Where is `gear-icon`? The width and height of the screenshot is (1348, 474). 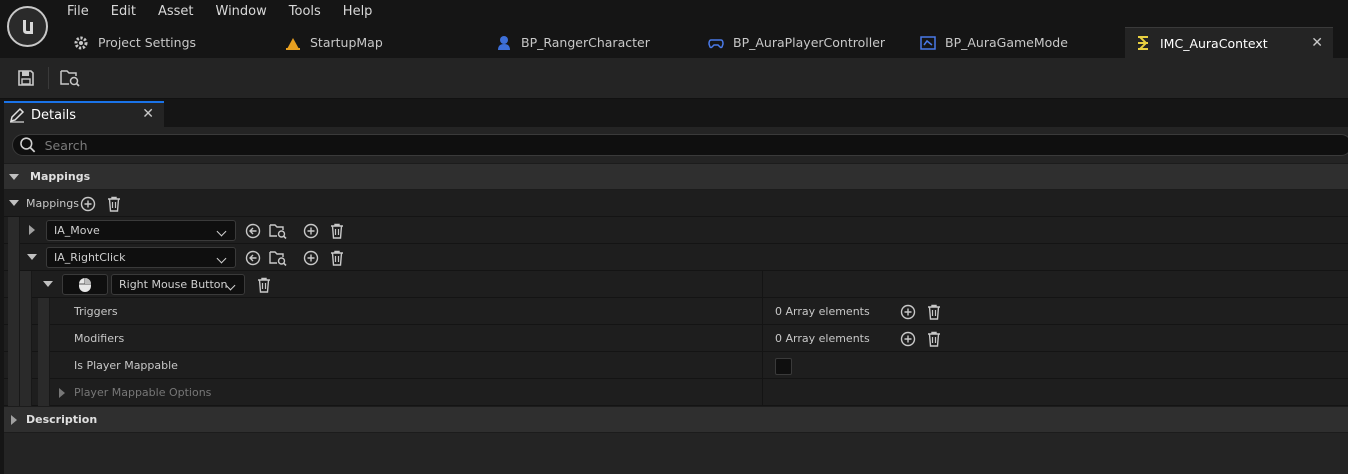
gear-icon is located at coordinates (81, 43).